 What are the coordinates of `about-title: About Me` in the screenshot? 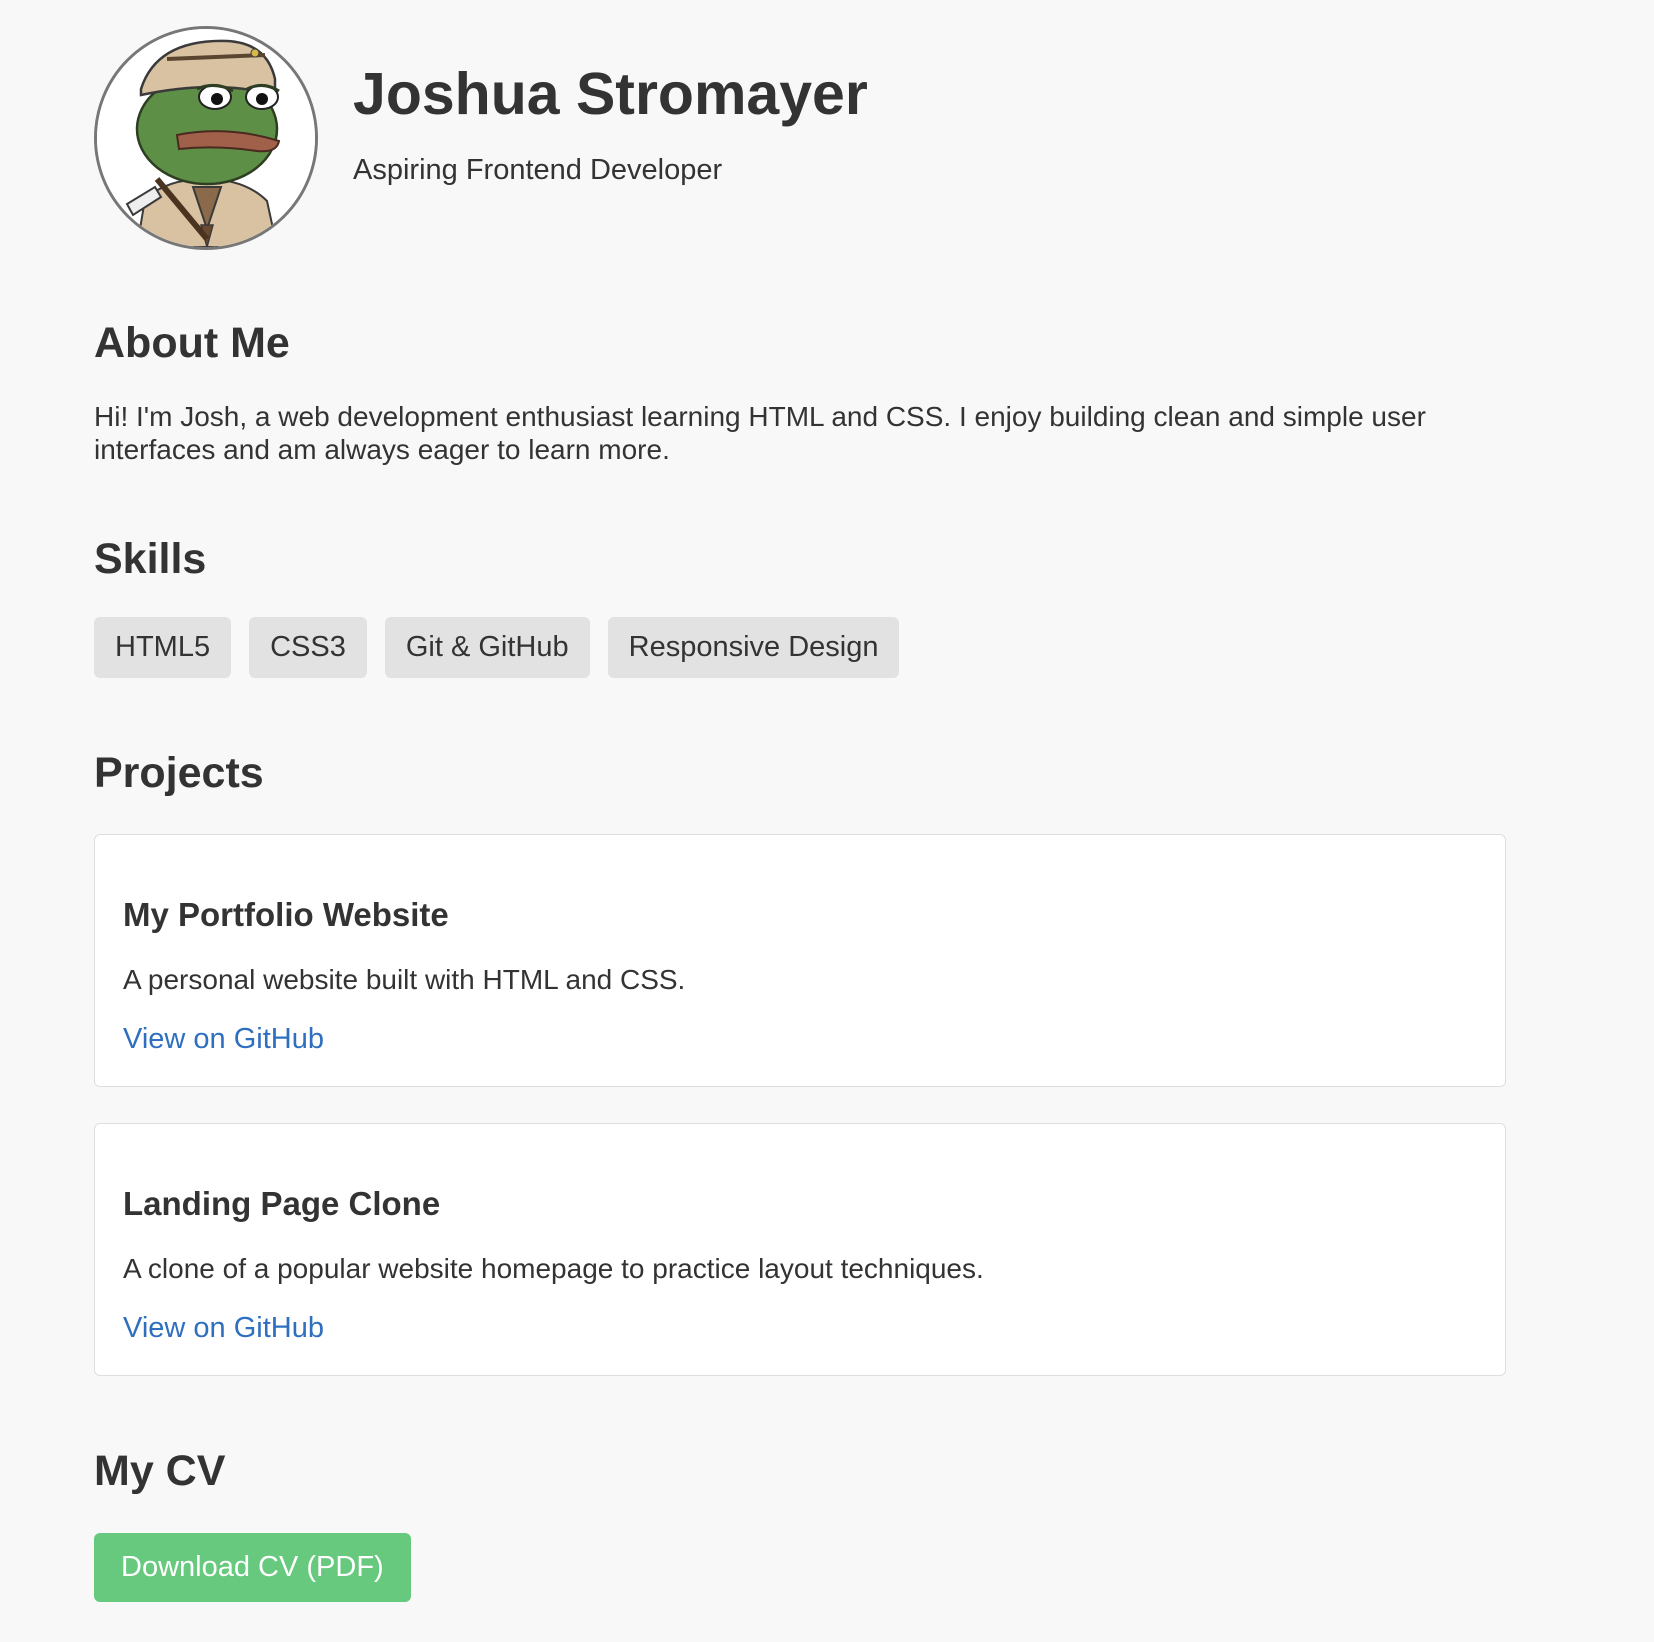 It's located at (192, 343).